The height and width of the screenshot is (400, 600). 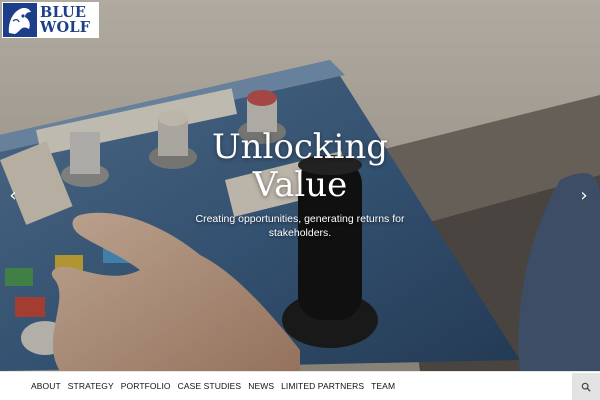 I want to click on nav-item-portfolio: PORTFOLIO, so click(x=146, y=386).